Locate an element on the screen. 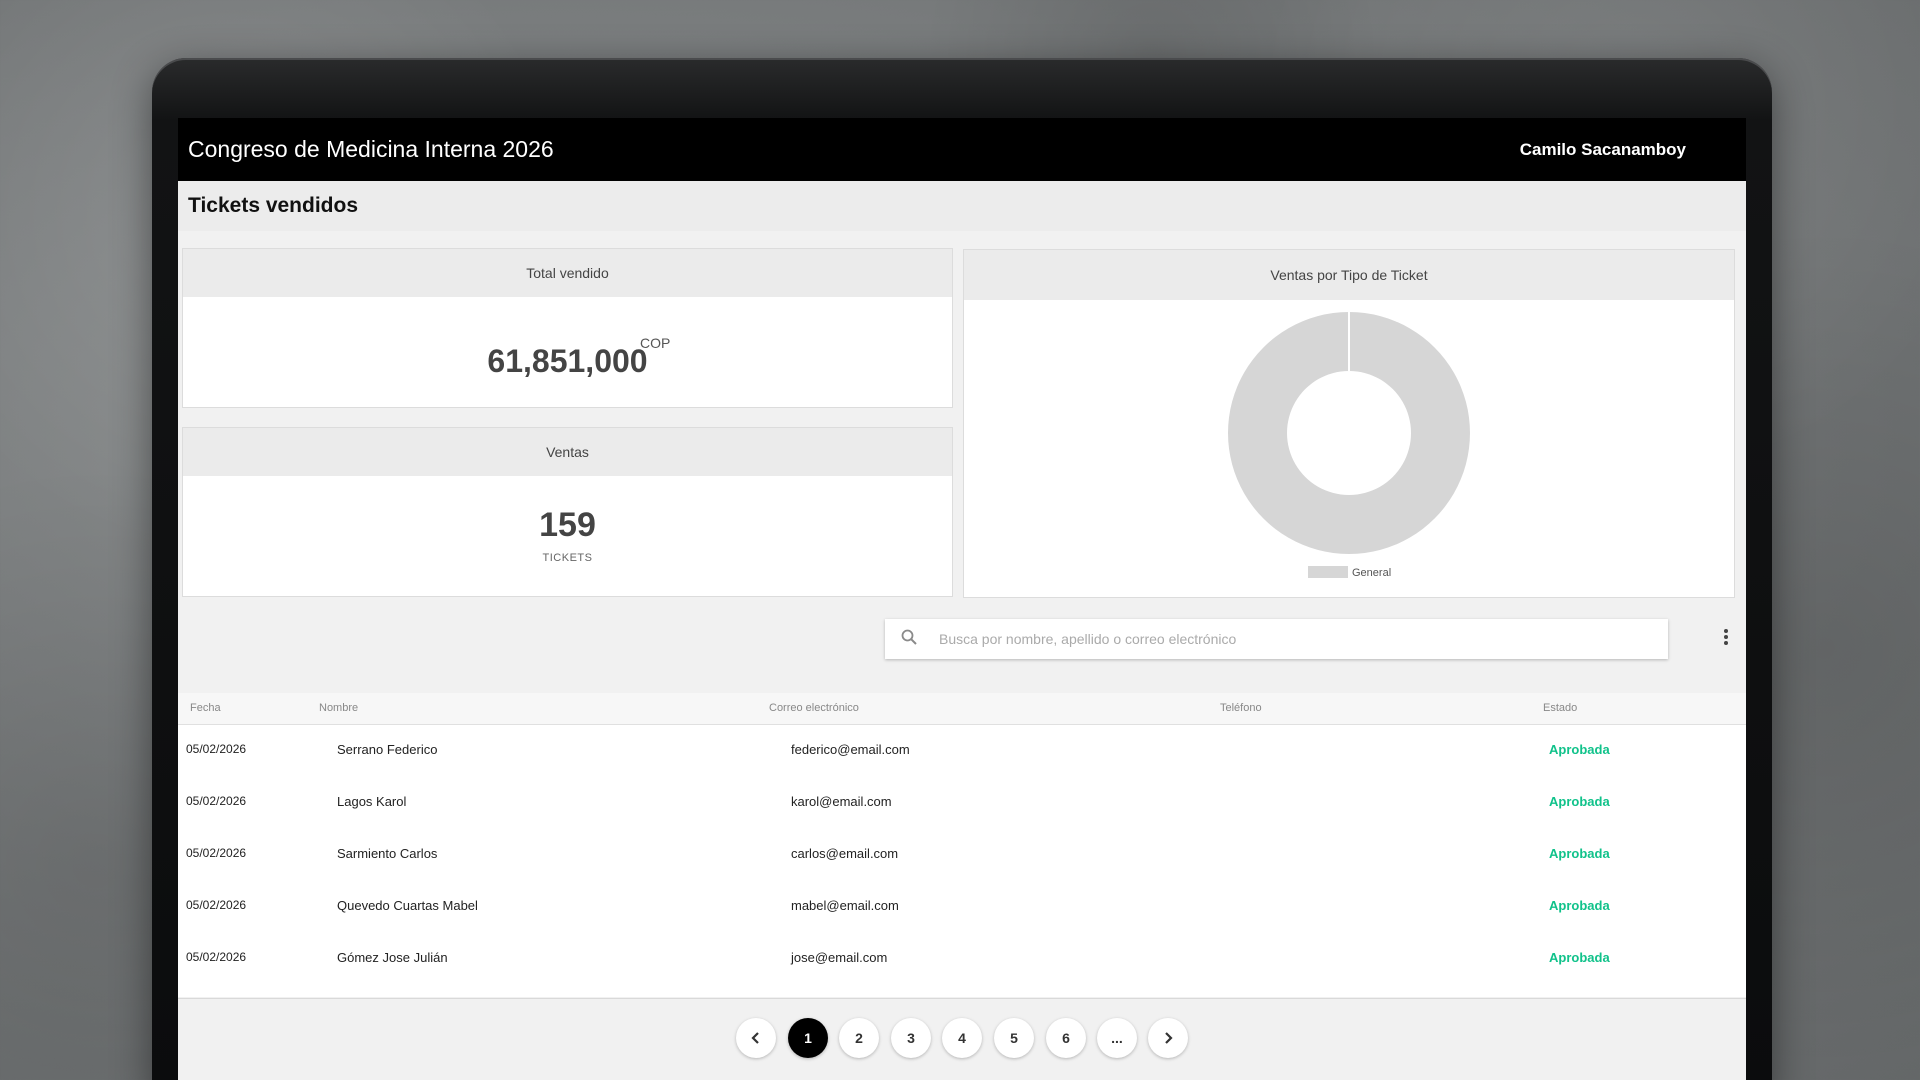 This screenshot has height=1080, width=1920. search-box is located at coordinates (1276, 639).